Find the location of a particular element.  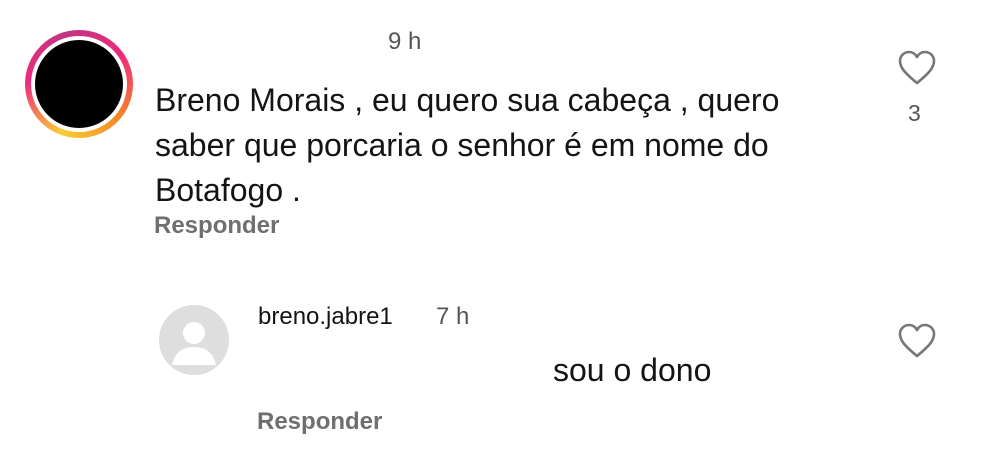

avatar-image is located at coordinates (79, 84).